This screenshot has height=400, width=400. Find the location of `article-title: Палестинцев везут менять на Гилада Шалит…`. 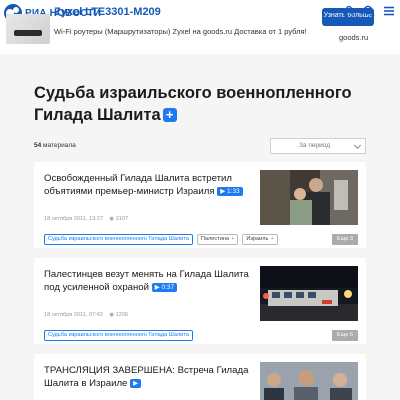

article-title: Палестинцев везут менять на Гилада Шалит… is located at coordinates (150, 281).